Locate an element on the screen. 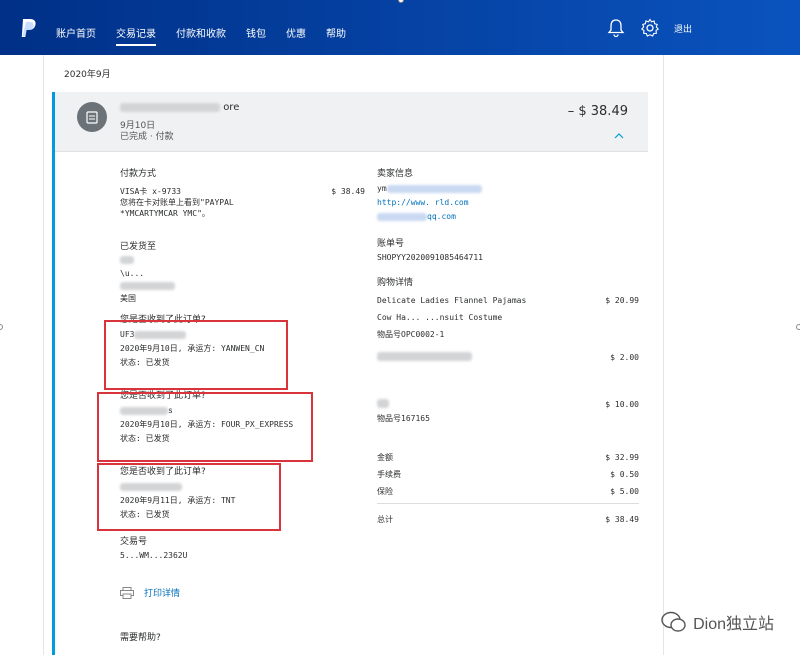  seller-website: http://www. rld.com is located at coordinates (508, 202).